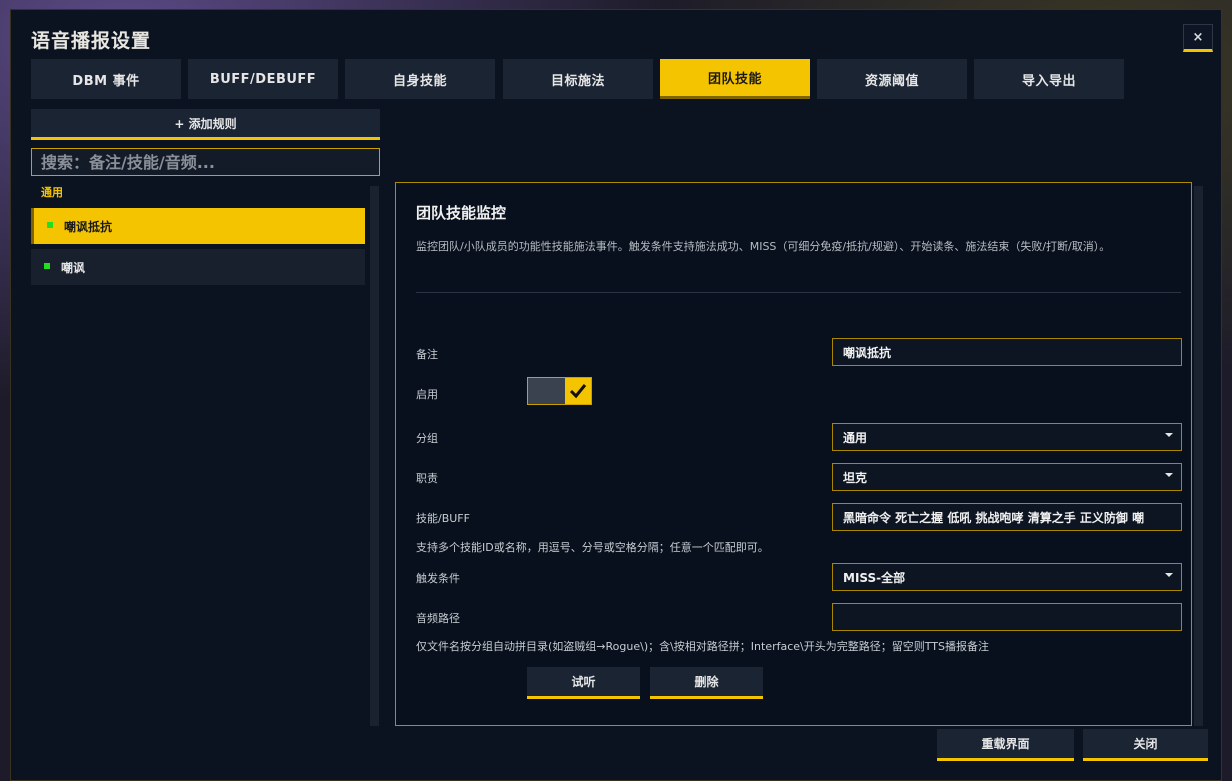 This screenshot has height=781, width=1232. What do you see at coordinates (91, 41) in the screenshot?
I see `window-title: 语音播报设置` at bounding box center [91, 41].